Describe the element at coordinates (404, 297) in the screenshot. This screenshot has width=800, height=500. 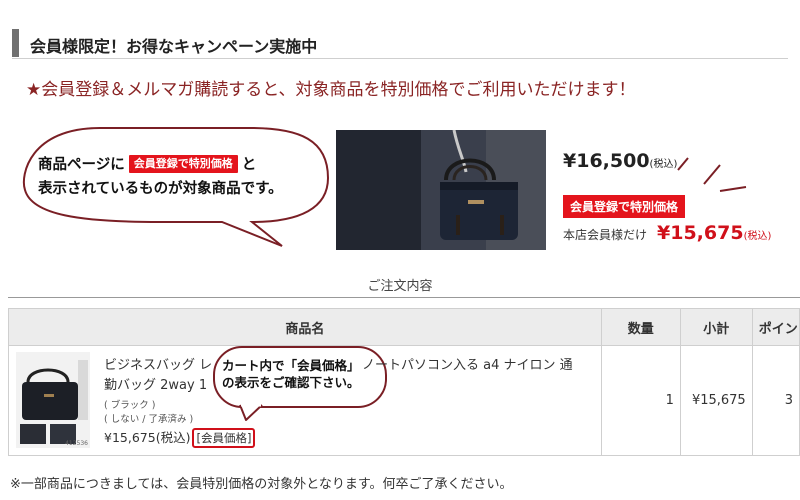
I see `order-divider` at that location.